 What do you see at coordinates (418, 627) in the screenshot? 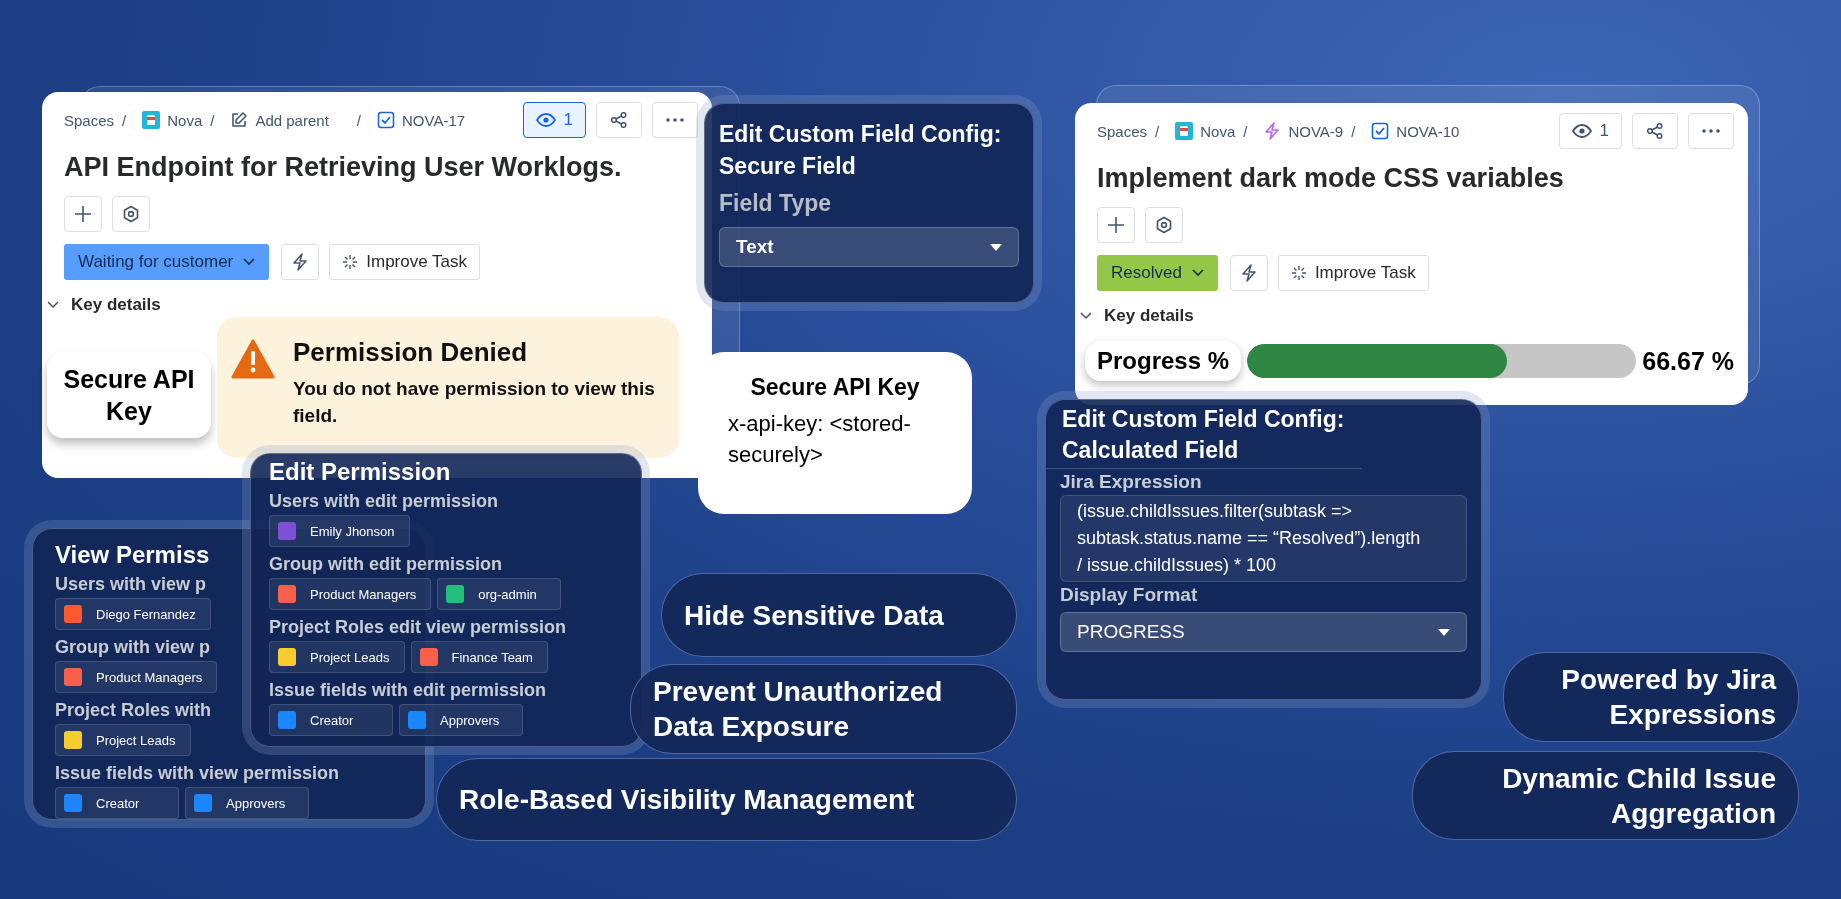
I see `section-label: Project Roles edit view permission` at bounding box center [418, 627].